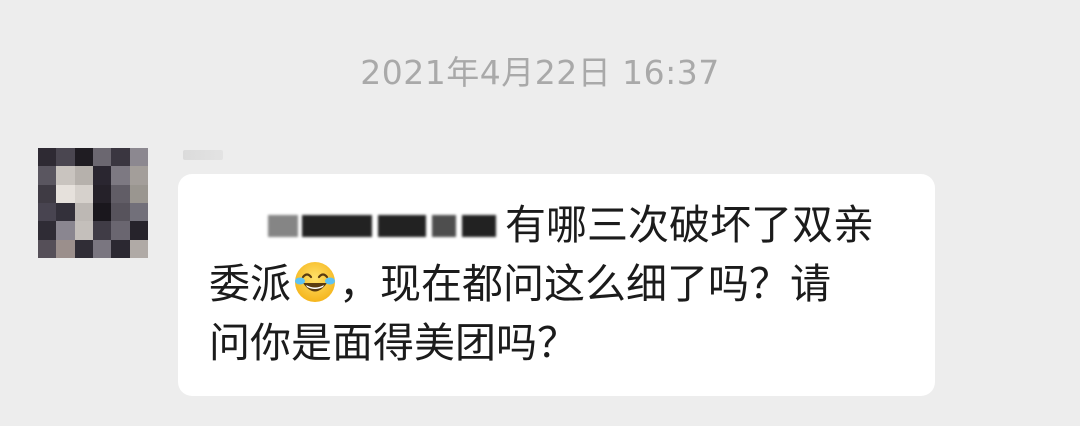 This screenshot has width=1080, height=426. I want to click on chat-timestamp: 2021年4月22日 16:37, so click(540, 72).